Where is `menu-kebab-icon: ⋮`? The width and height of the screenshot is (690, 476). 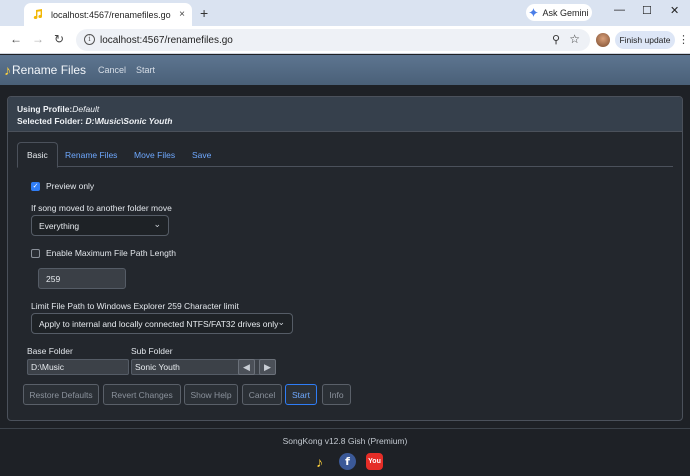
menu-kebab-icon: ⋮ is located at coordinates (683, 39).